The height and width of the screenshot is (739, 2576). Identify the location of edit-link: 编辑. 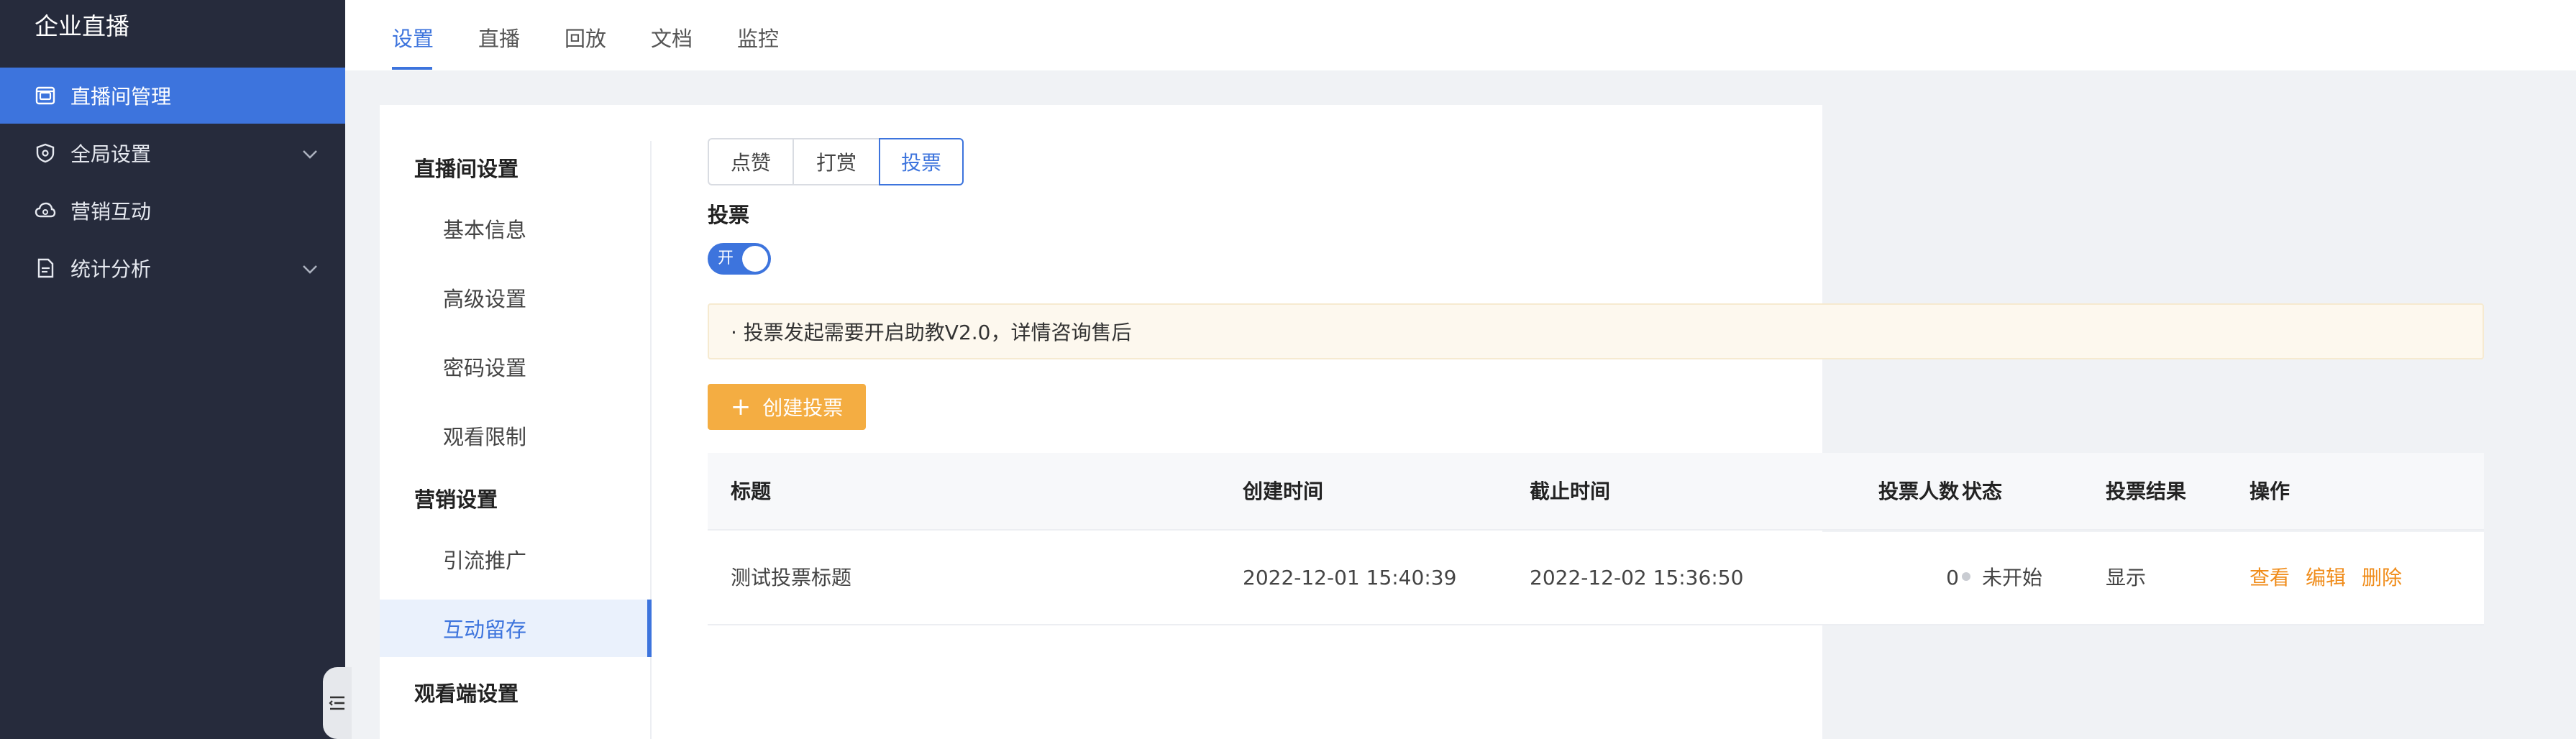
(2326, 577).